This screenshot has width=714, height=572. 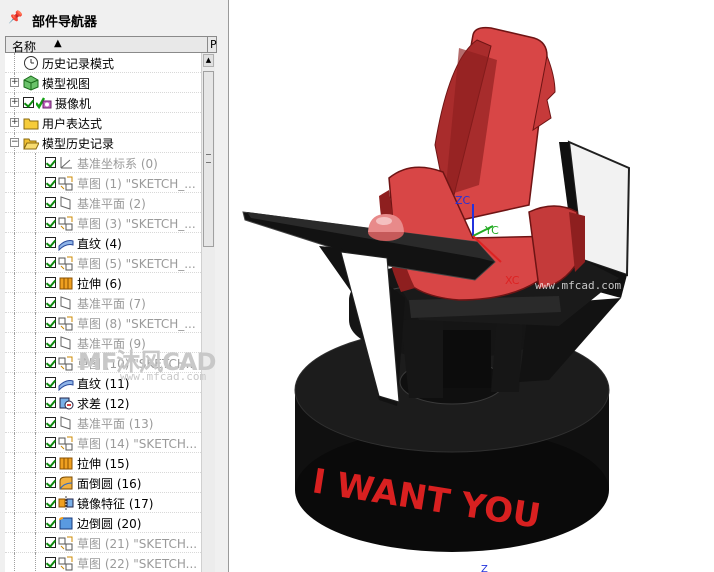 What do you see at coordinates (103, 523) in the screenshot?
I see `tree-row: 边倒圆 (20)` at bounding box center [103, 523].